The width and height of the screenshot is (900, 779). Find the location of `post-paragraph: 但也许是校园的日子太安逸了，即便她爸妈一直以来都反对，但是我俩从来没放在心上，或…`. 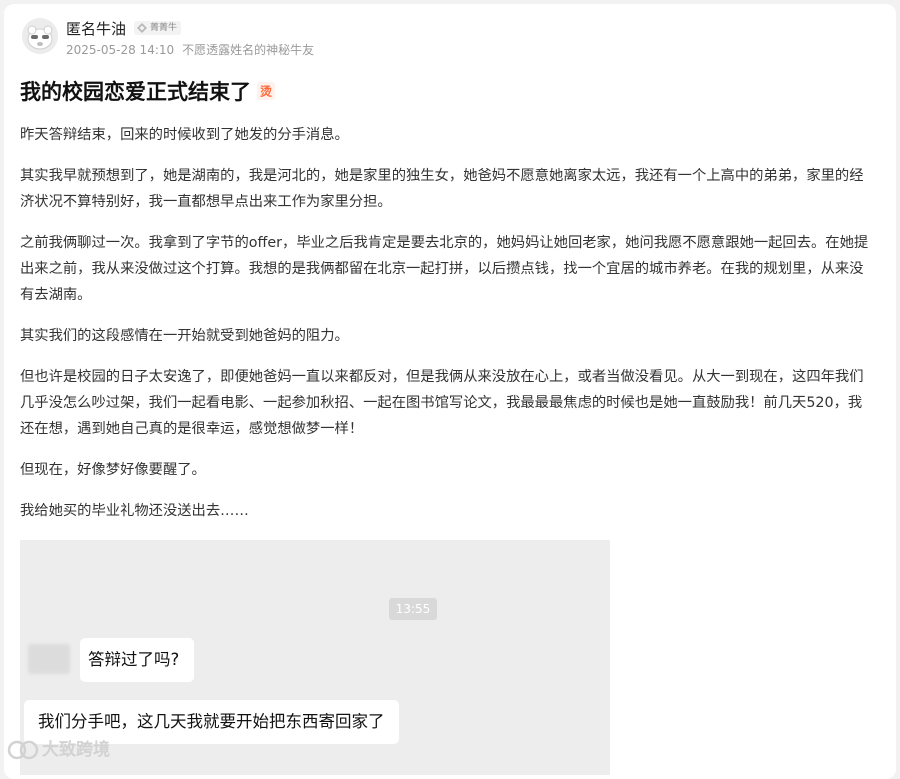

post-paragraph: 但也许是校园的日子太安逸了，即便她爸妈一直以来都反对，但是我俩从来没放在心上，或… is located at coordinates (442, 403).